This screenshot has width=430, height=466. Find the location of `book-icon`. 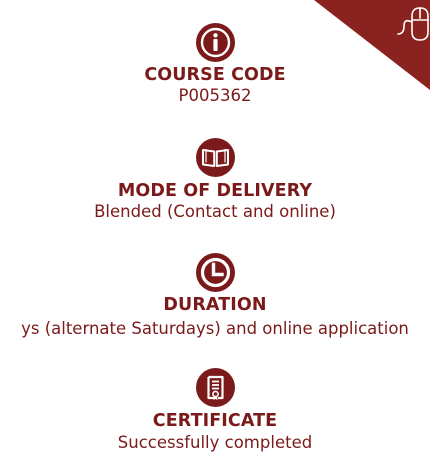

book-icon is located at coordinates (215, 157).